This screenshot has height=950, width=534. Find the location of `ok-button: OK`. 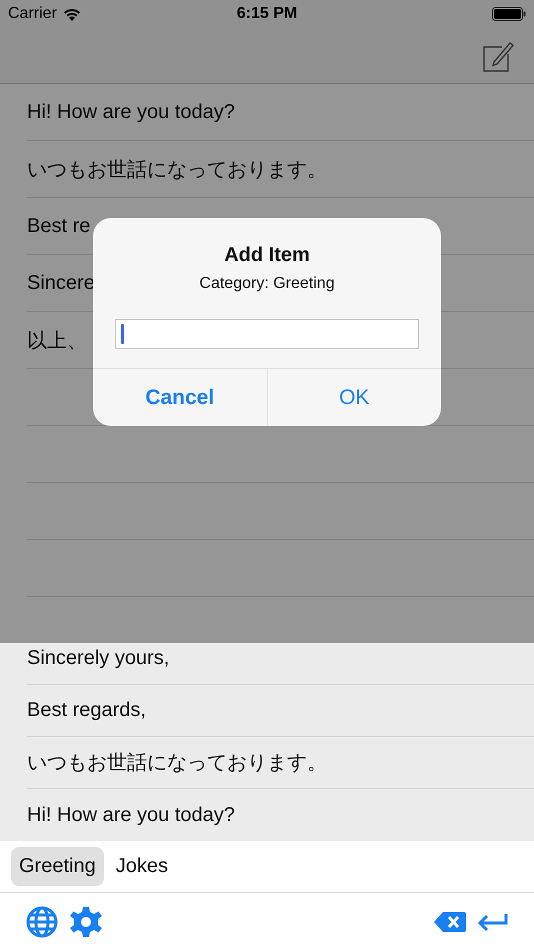

ok-button: OK is located at coordinates (353, 397).